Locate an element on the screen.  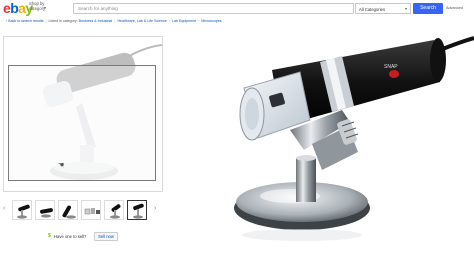
zoom-lens is located at coordinates (82, 123).